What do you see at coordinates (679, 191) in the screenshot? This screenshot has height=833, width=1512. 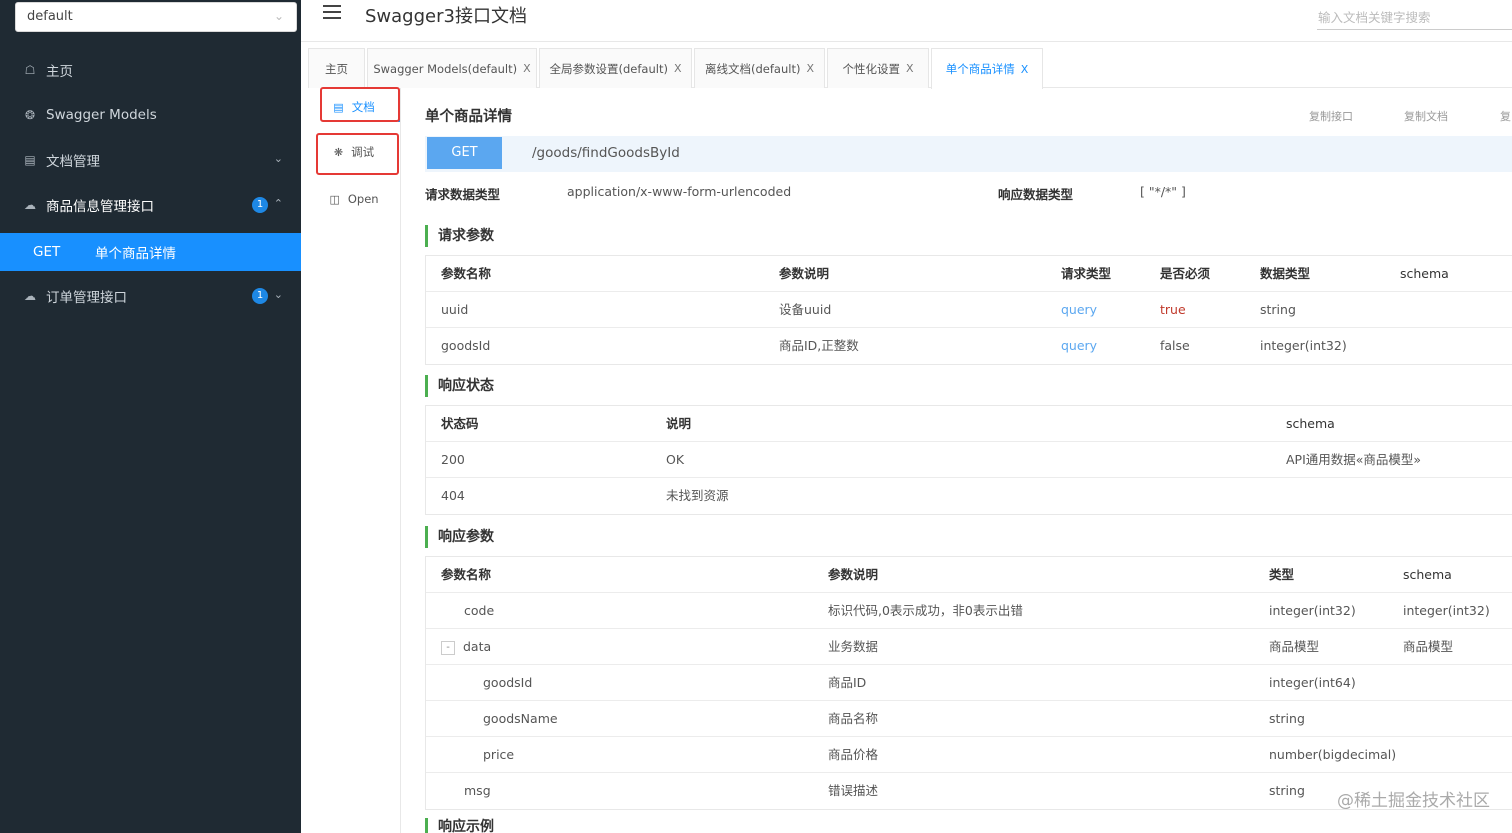 I see `request-type-value: application/x-www-form-urlencoded` at bounding box center [679, 191].